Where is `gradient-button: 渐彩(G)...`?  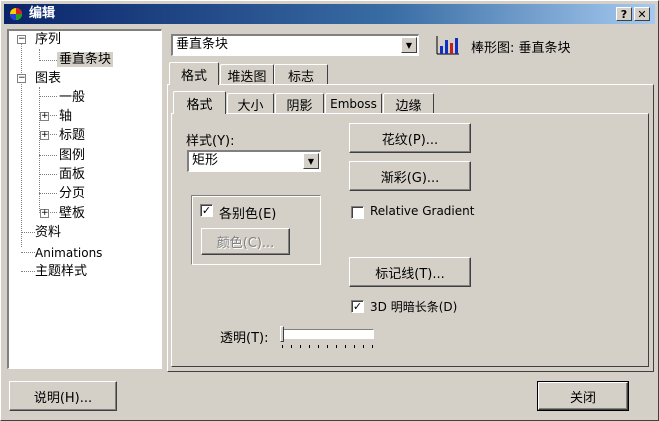 gradient-button: 渐彩(G)... is located at coordinates (410, 176).